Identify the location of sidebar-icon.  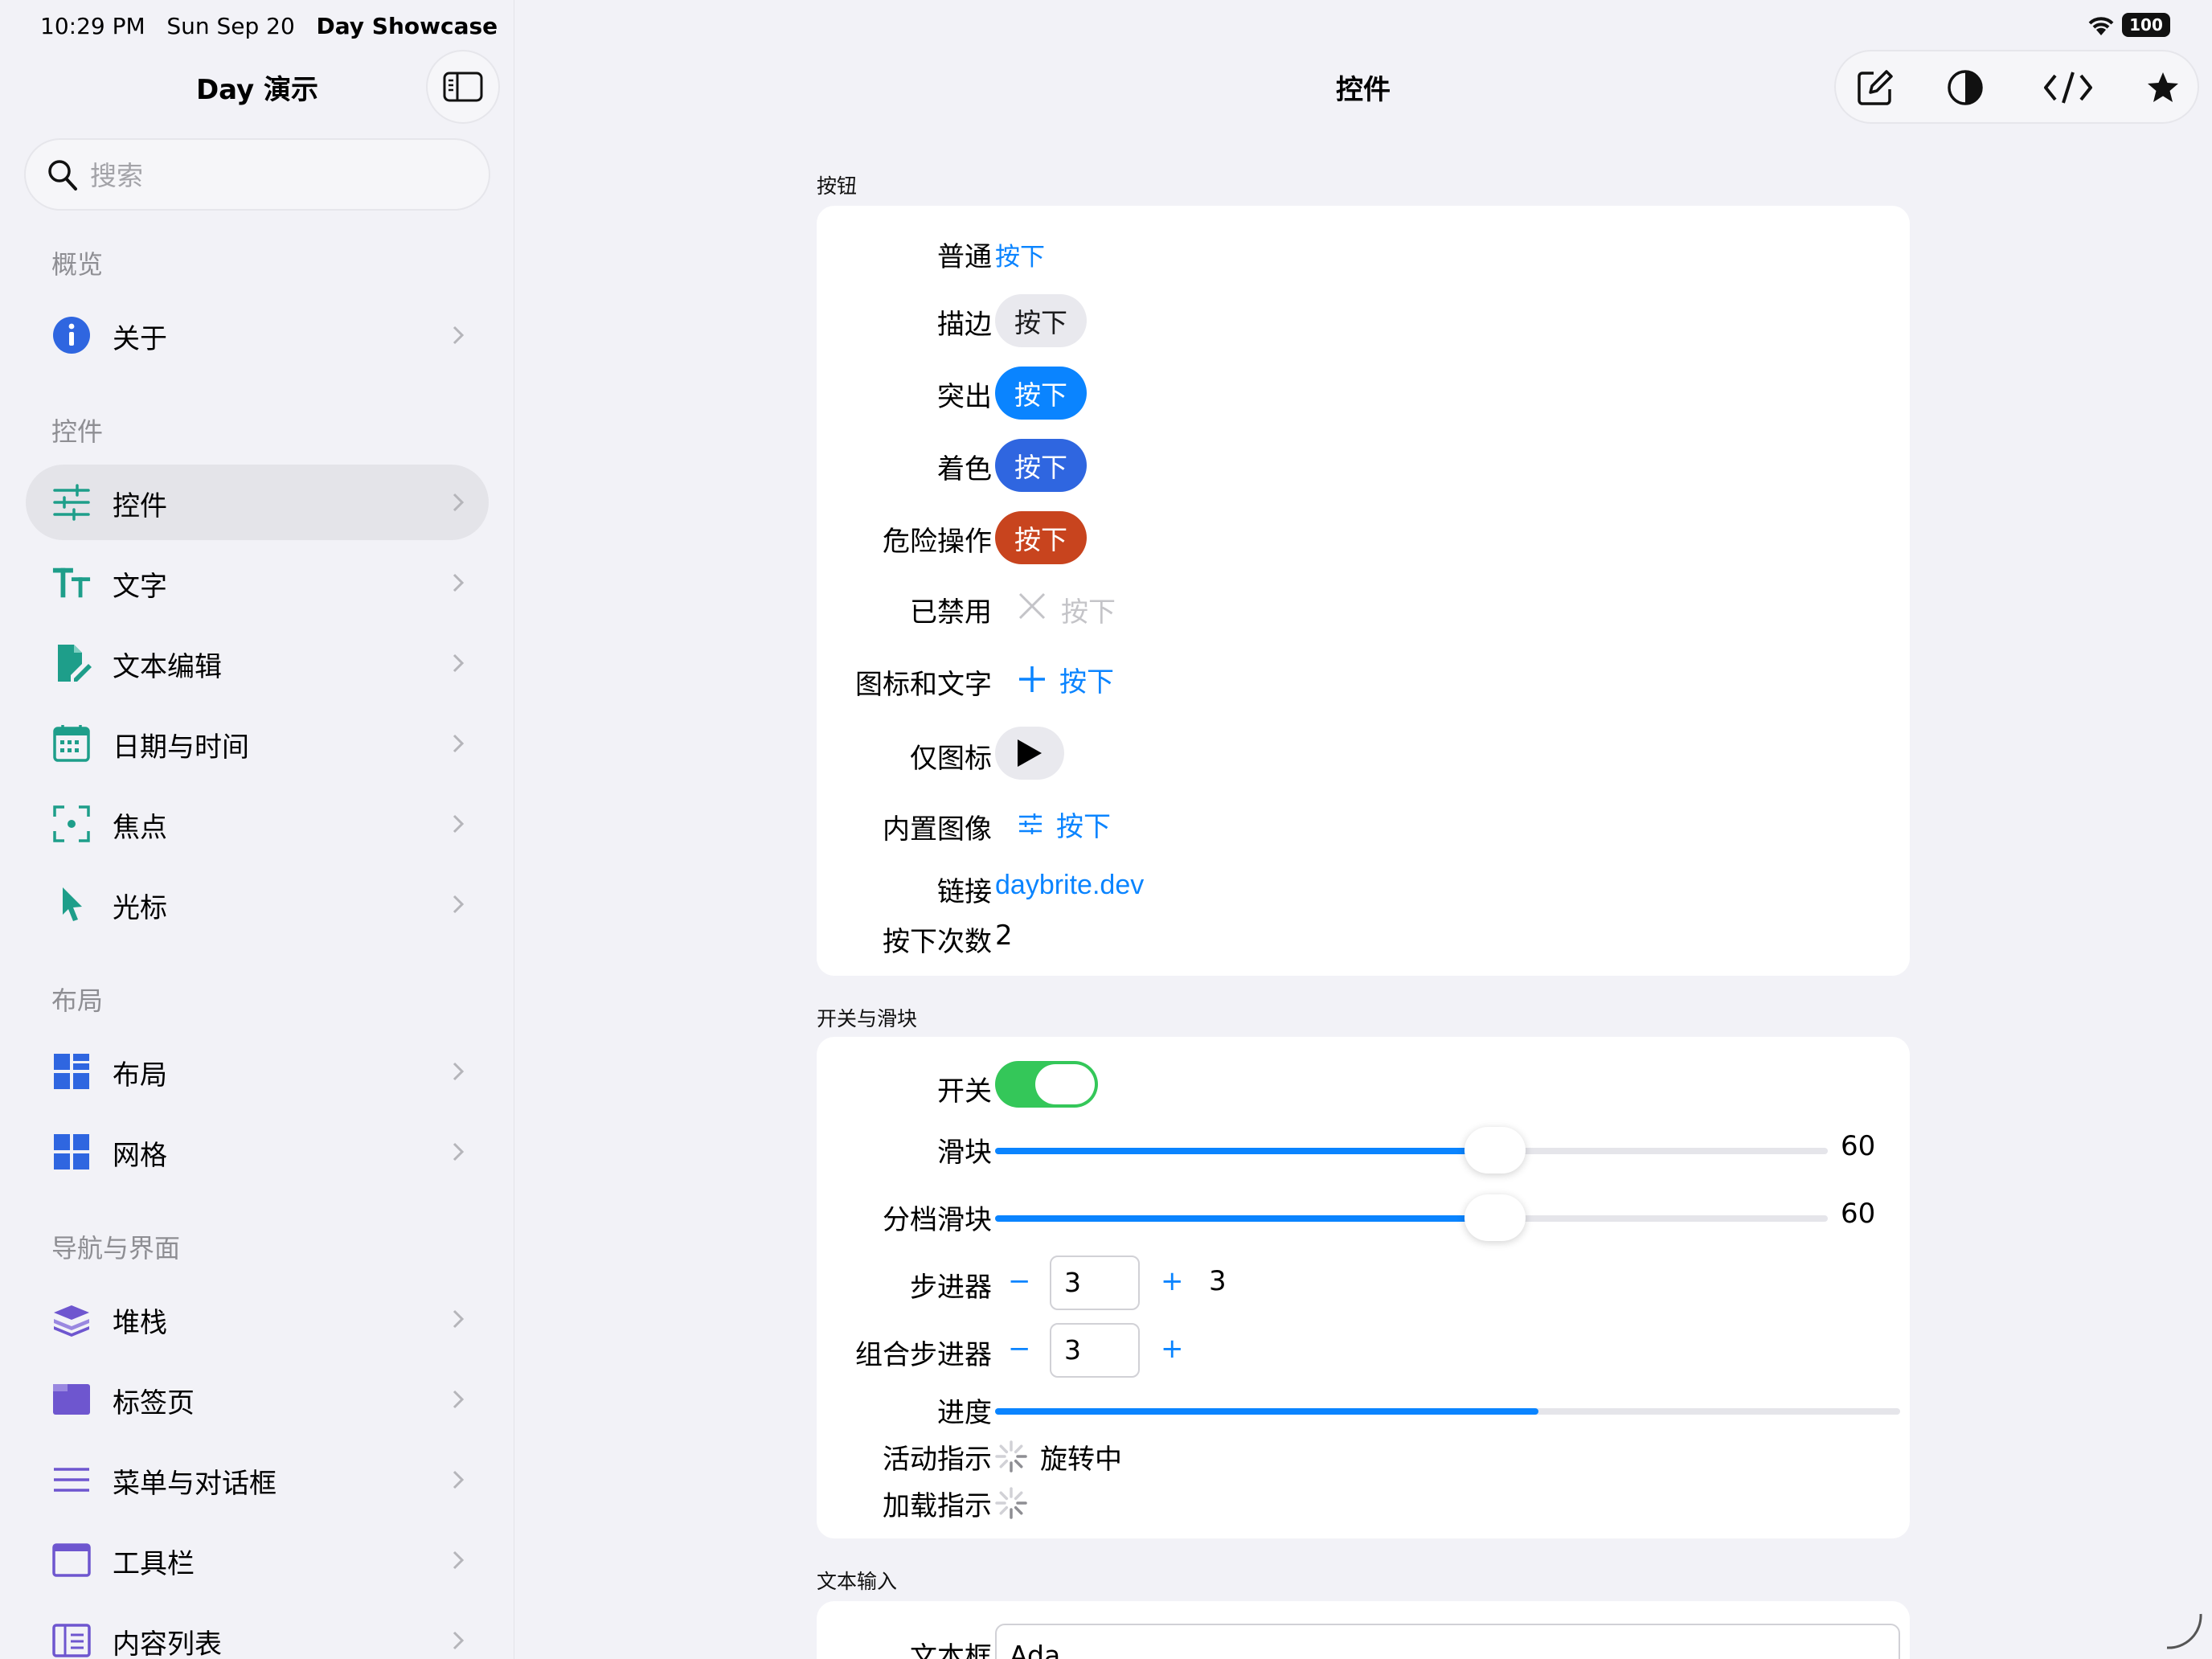
(463, 87).